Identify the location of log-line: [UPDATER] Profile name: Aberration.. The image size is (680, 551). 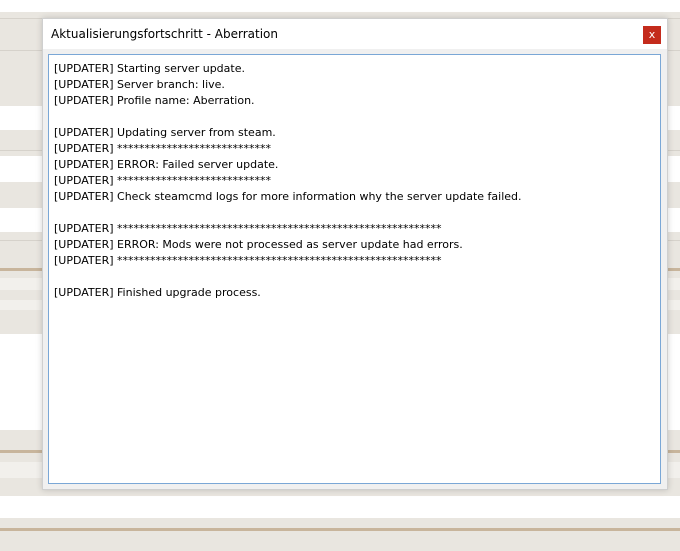
(154, 100).